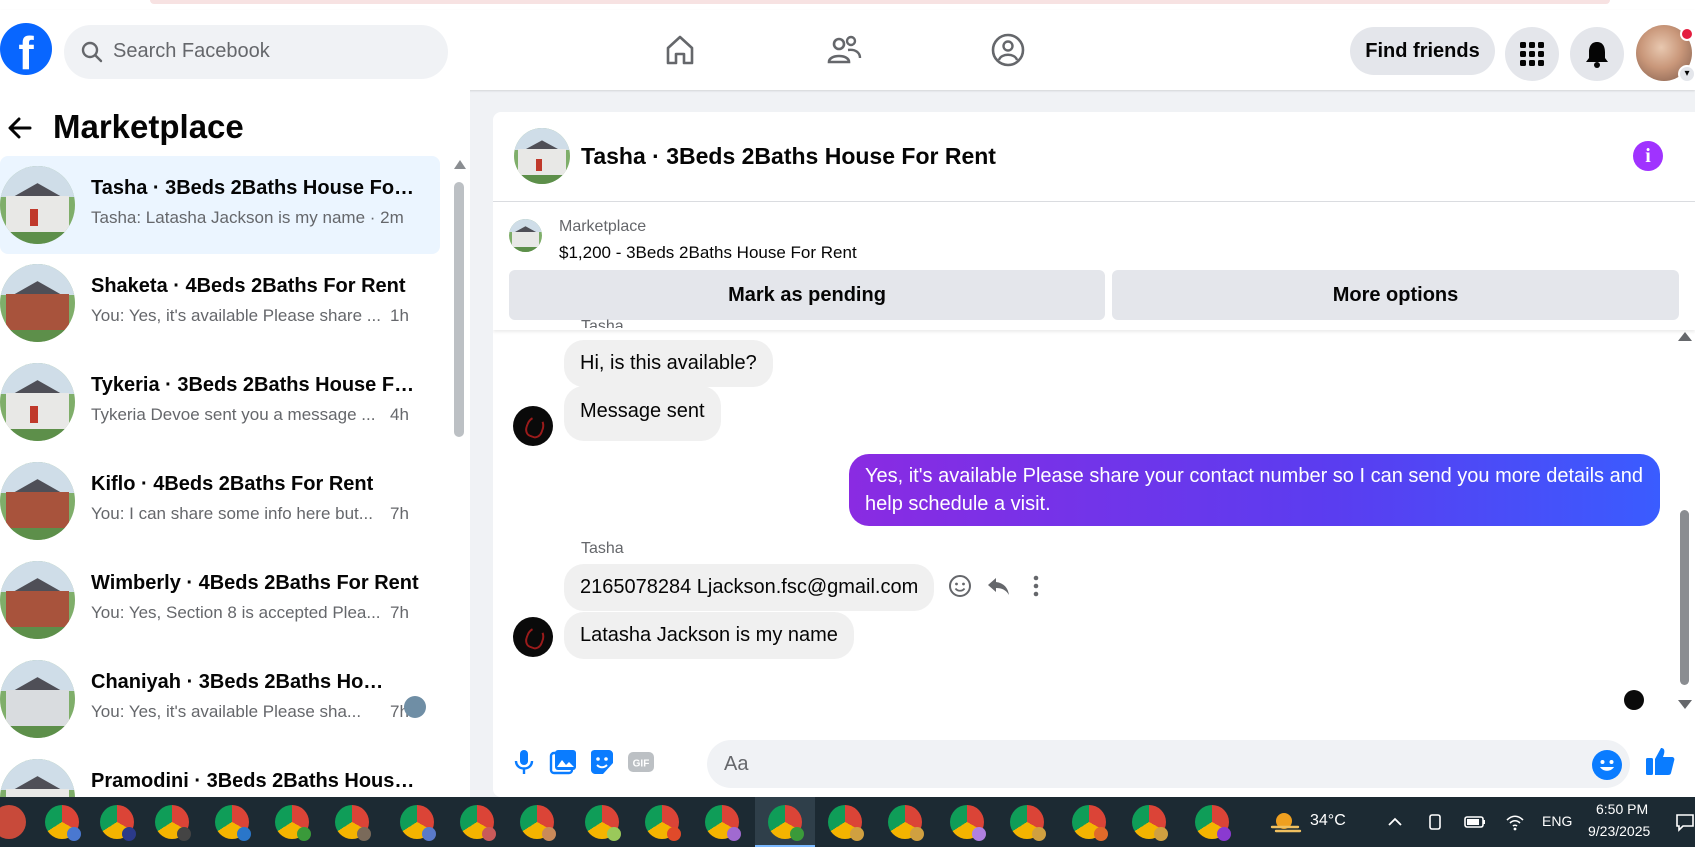 The width and height of the screenshot is (1695, 847). What do you see at coordinates (642, 413) in the screenshot?
I see `incoming-message: Message sent` at bounding box center [642, 413].